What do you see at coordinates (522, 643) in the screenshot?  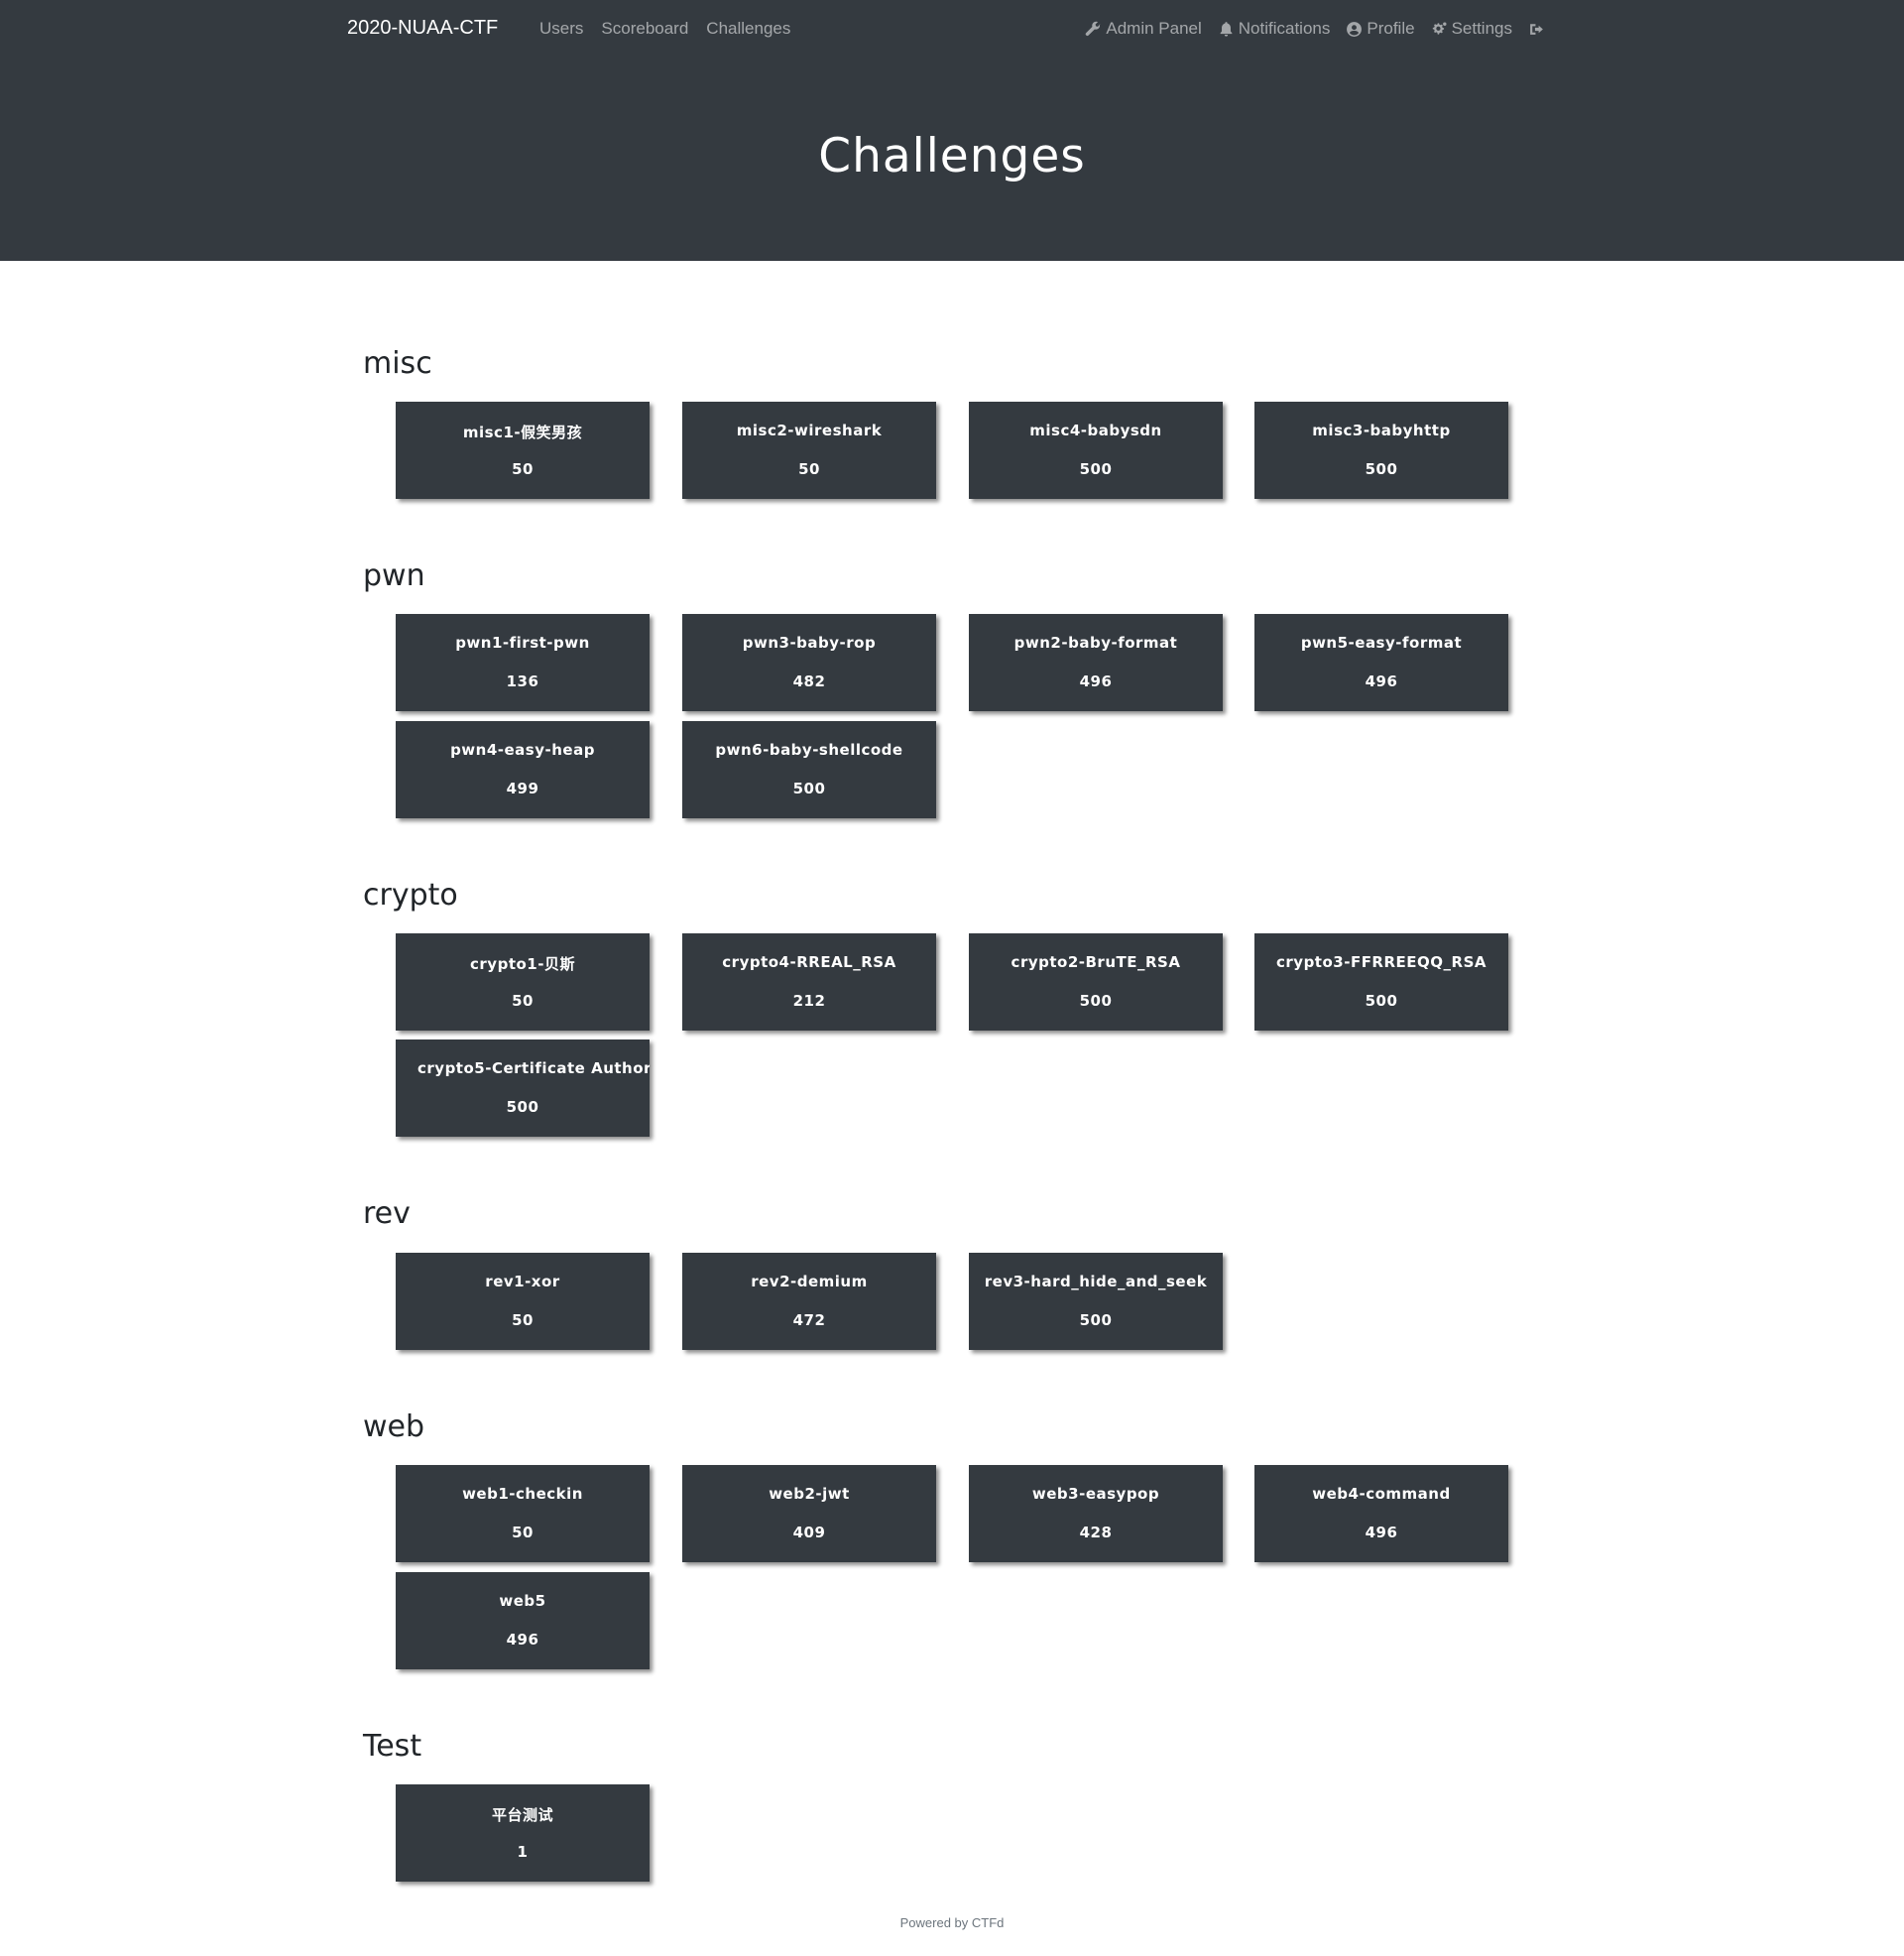 I see `challenge-name: pwn1-first-pwn` at bounding box center [522, 643].